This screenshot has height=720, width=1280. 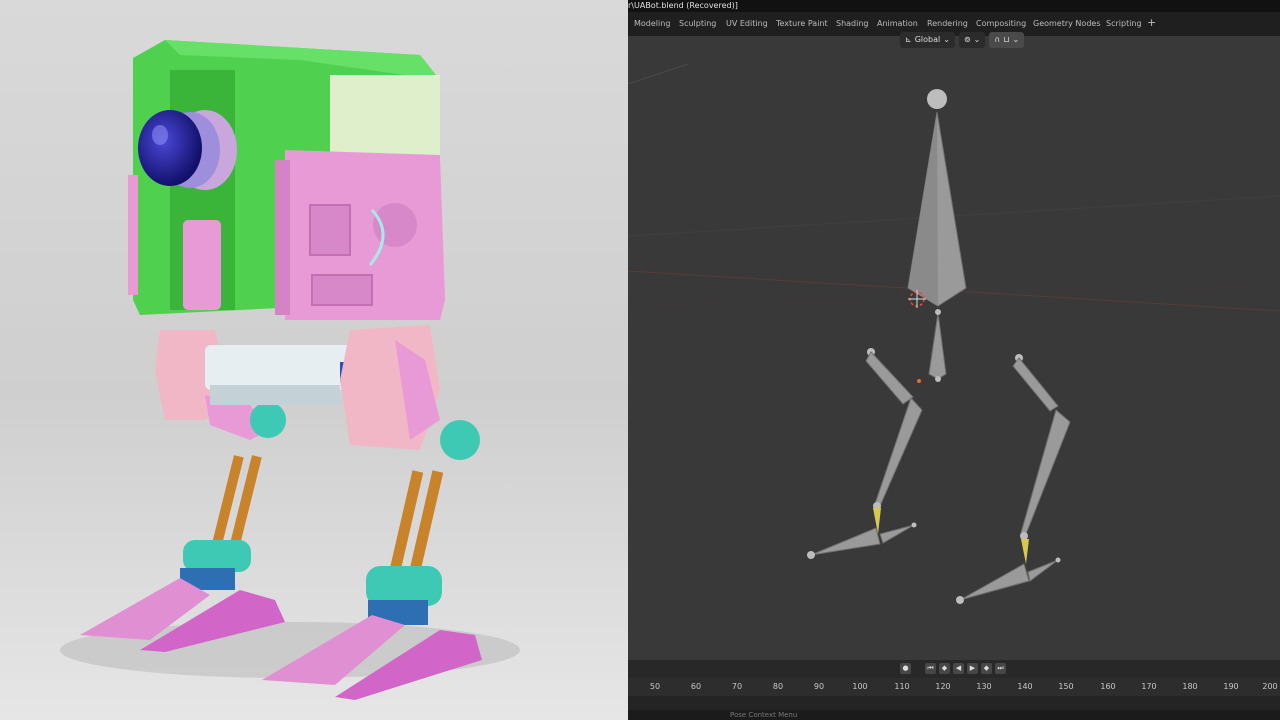 I want to click on pivot-point-dropdown: ⊚ ⌄, so click(x=972, y=40).